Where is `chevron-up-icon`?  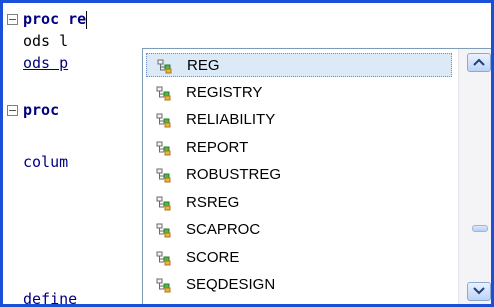
chevron-up-icon is located at coordinates (479, 62).